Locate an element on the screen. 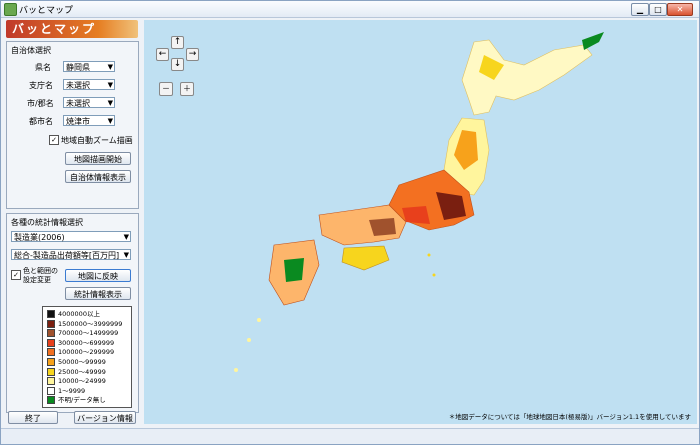 This screenshot has height=445, width=700. legend-label: 25000～49999 is located at coordinates (82, 371).